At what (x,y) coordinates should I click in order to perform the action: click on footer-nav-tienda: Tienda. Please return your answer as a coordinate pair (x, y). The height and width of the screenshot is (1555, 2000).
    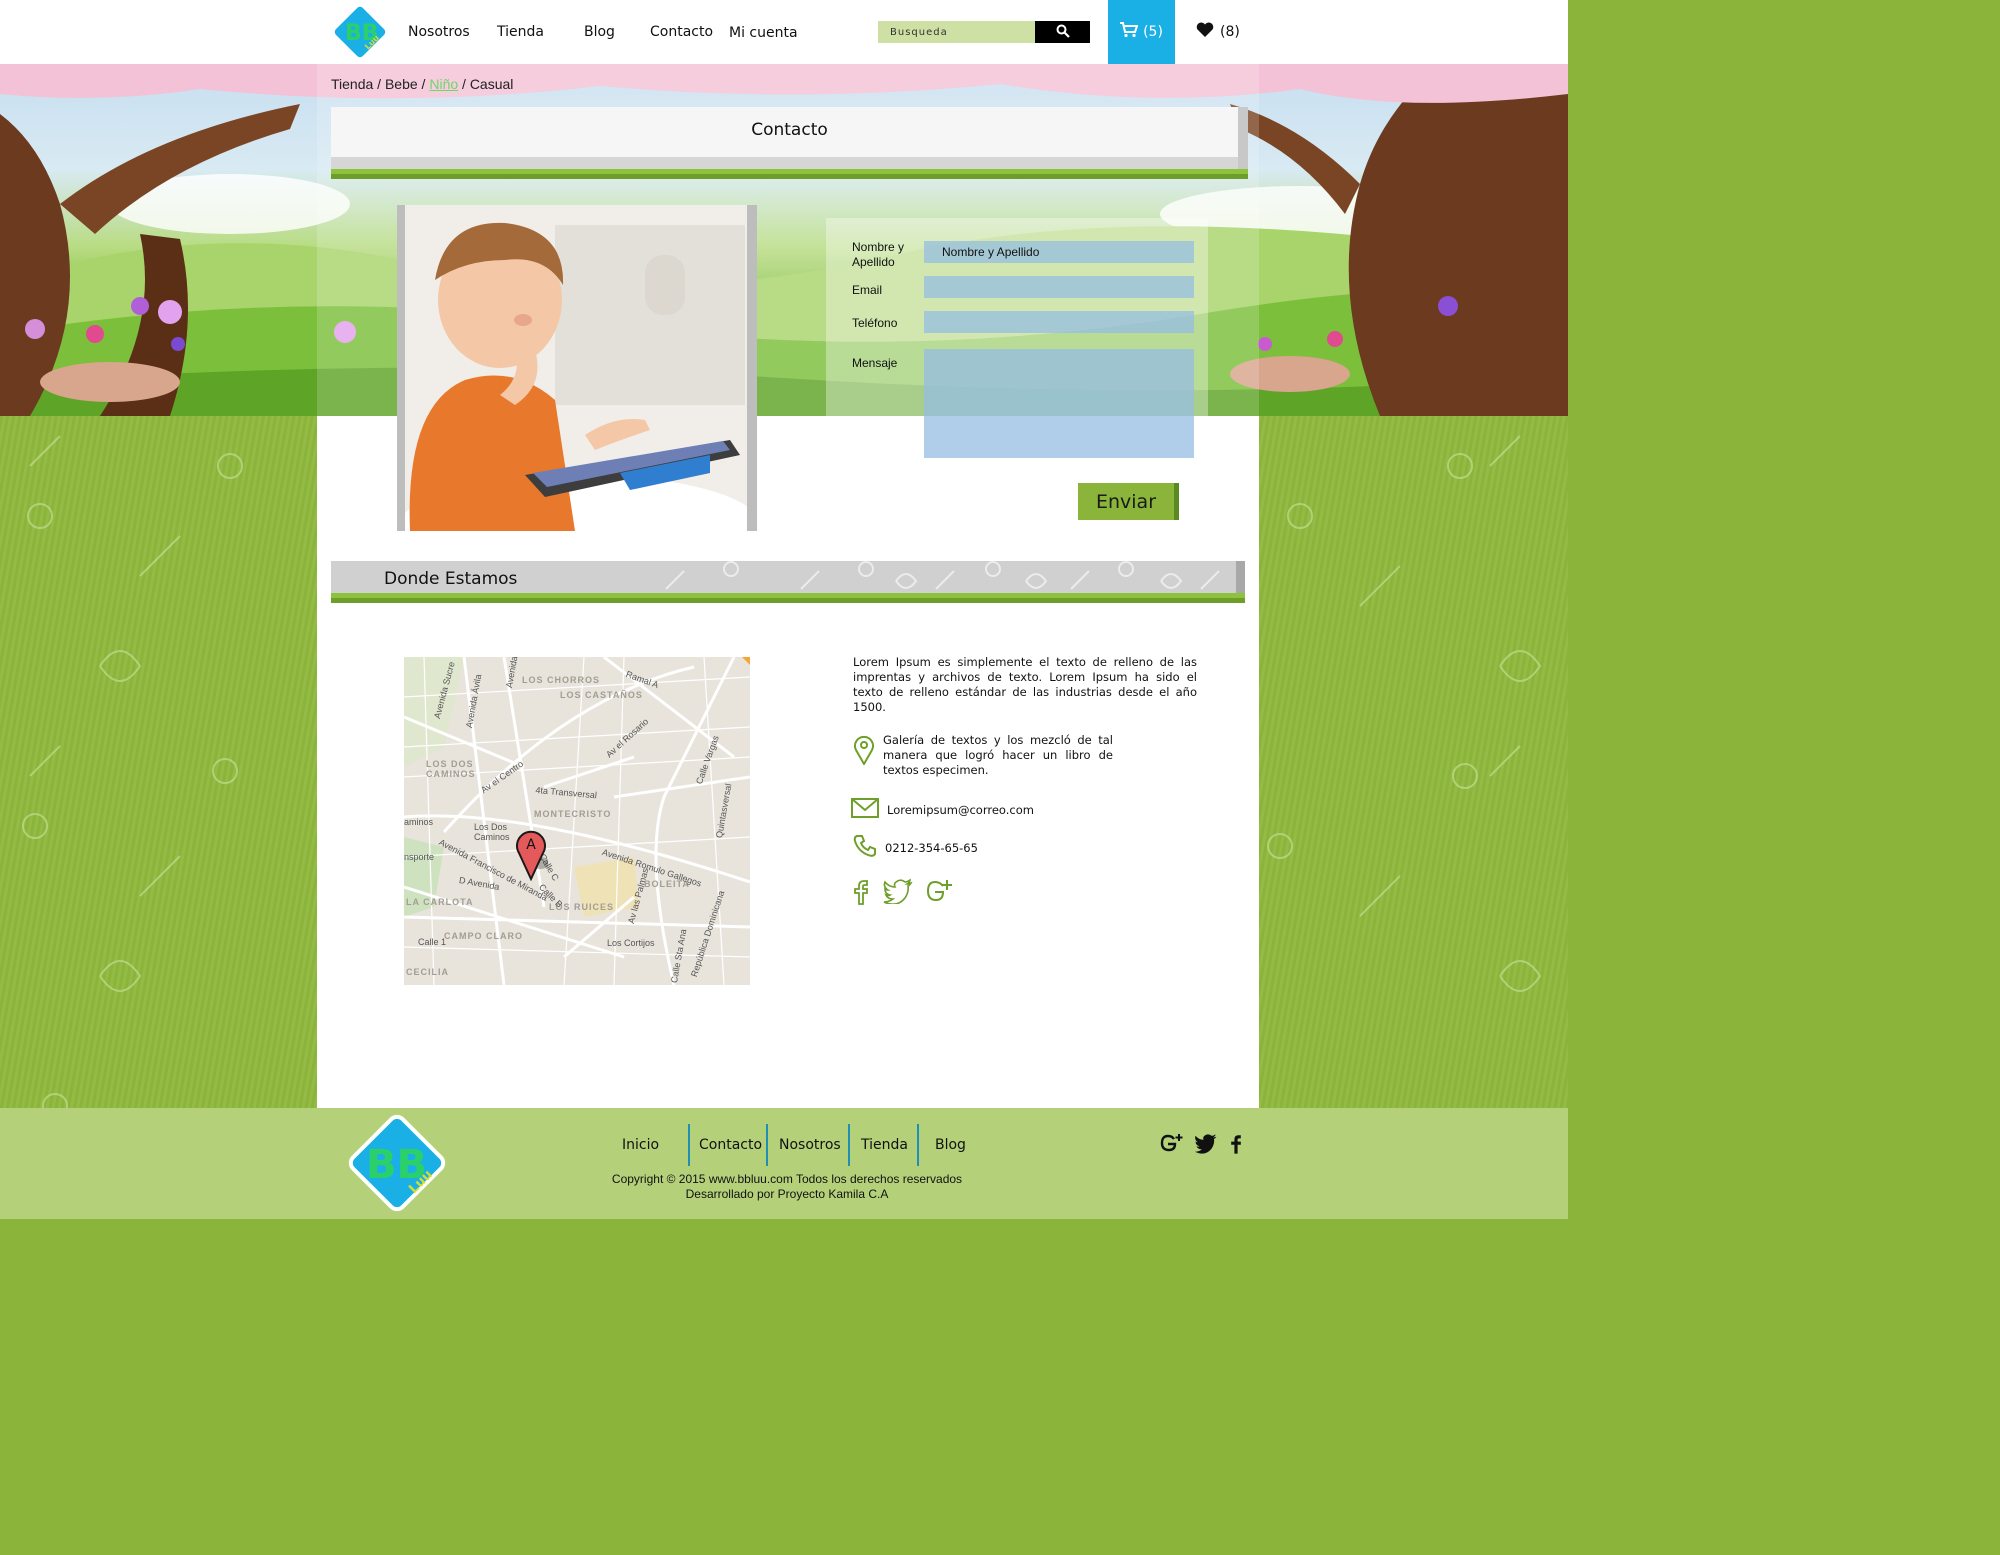
    Looking at the image, I should click on (884, 1145).